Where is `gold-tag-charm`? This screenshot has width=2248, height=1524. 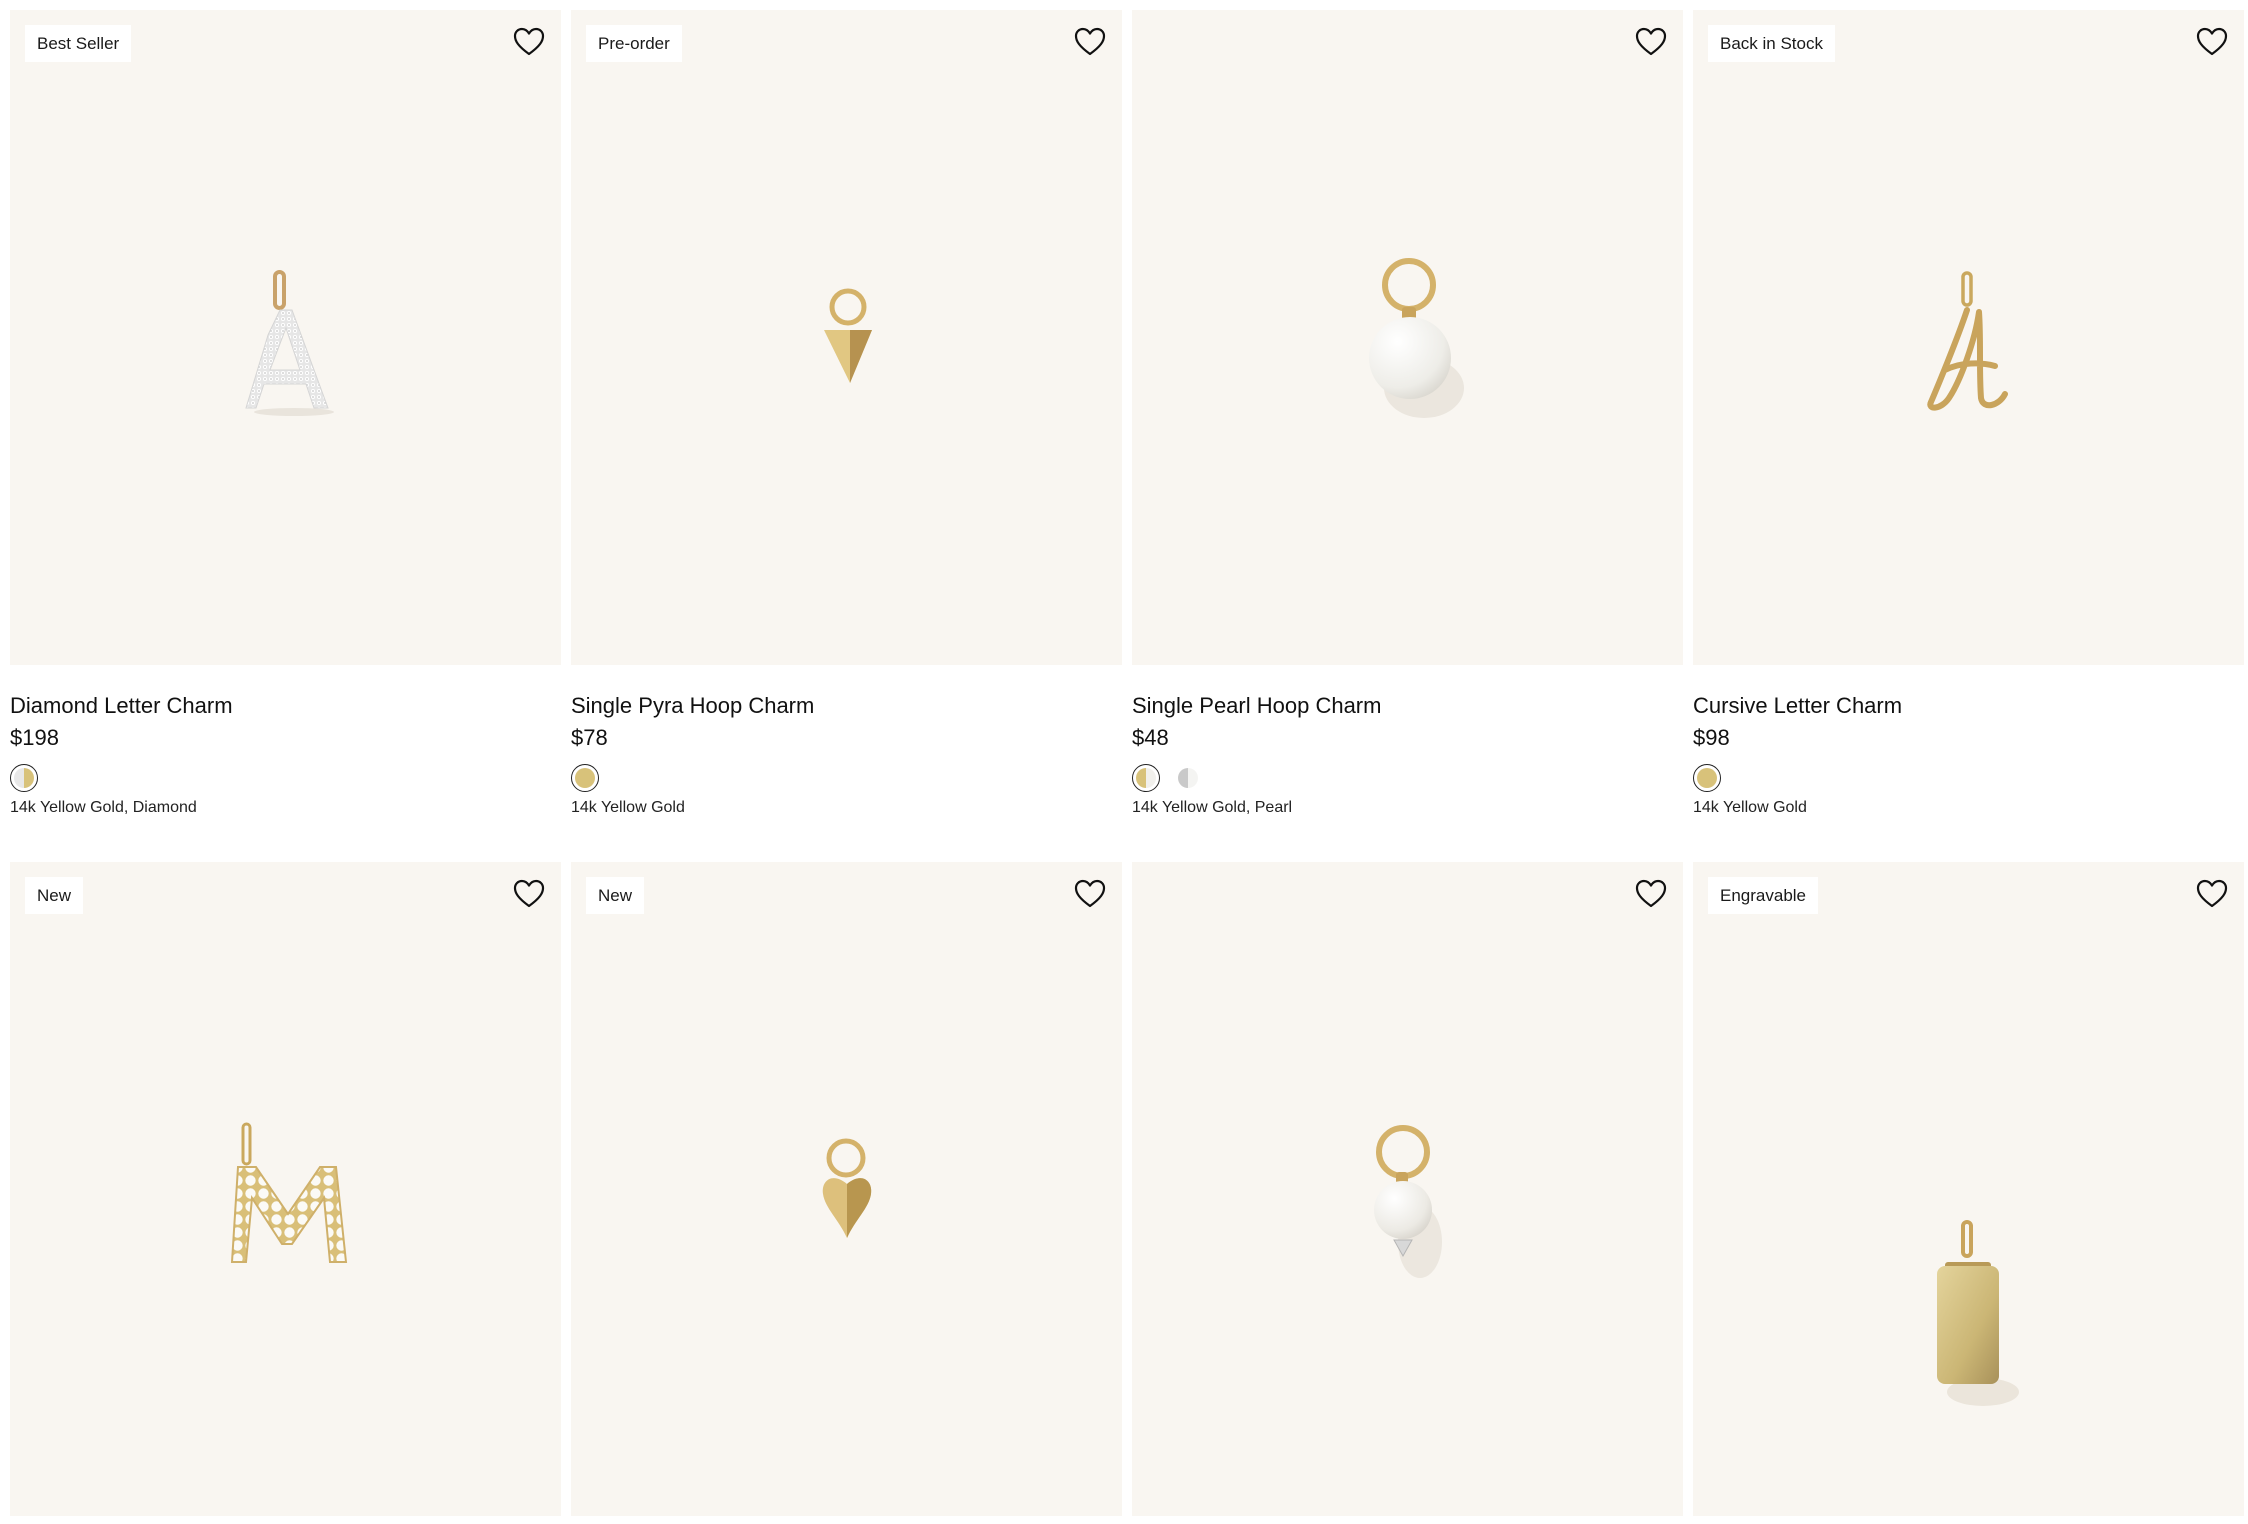
gold-tag-charm is located at coordinates (1978, 1313).